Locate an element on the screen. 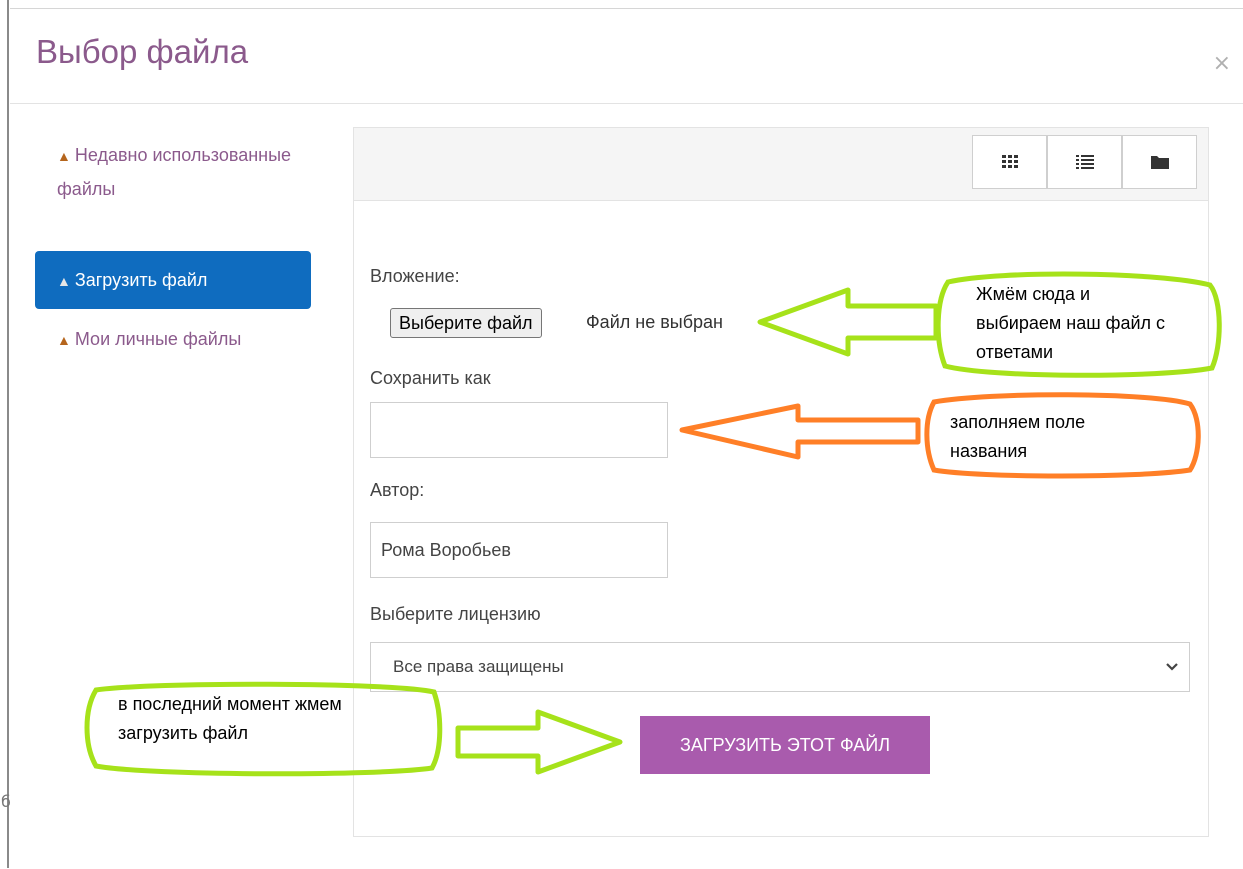  submit-arrow is located at coordinates (539, 742).